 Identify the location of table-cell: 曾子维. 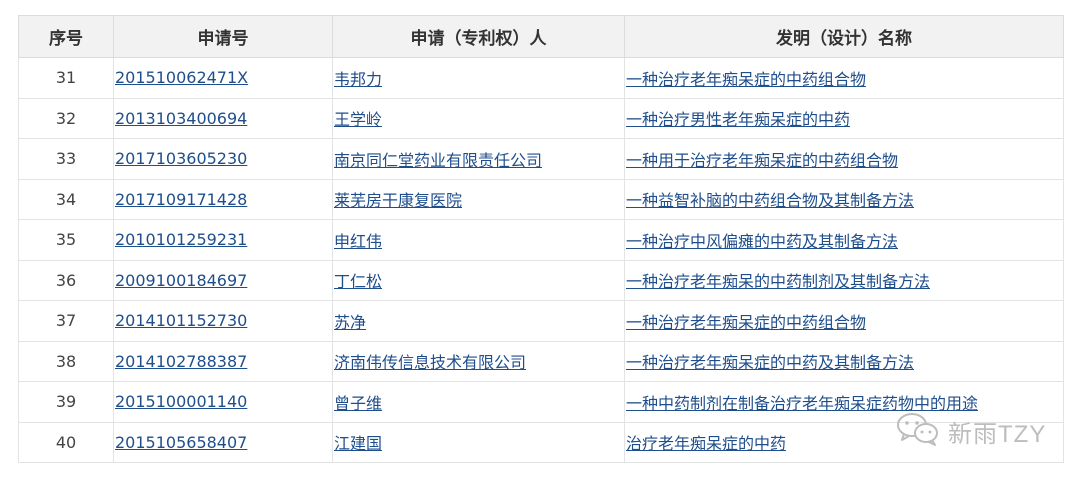
(478, 402).